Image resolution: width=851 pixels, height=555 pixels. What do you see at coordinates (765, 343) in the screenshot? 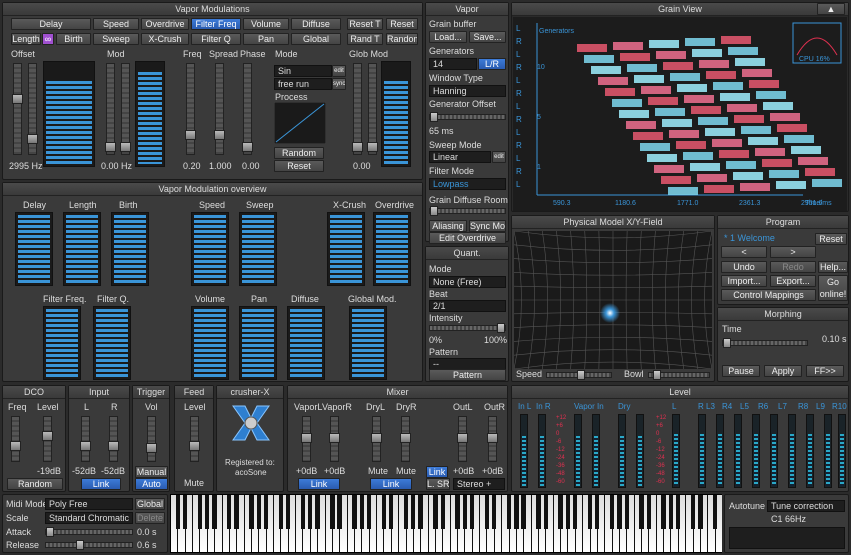
I see `morph-time-slider` at bounding box center [765, 343].